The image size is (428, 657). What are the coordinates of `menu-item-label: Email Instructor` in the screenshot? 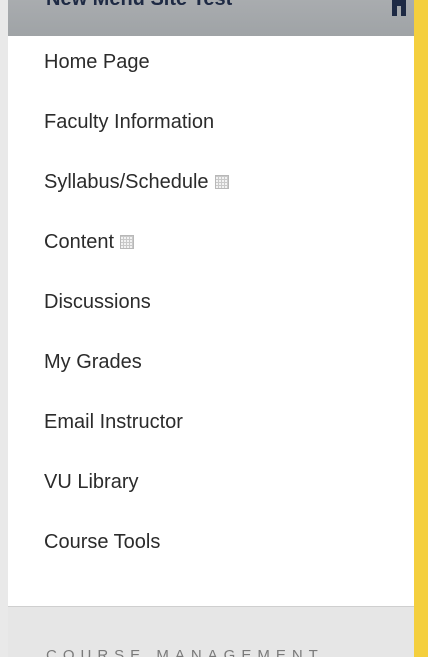 It's located at (113, 422).